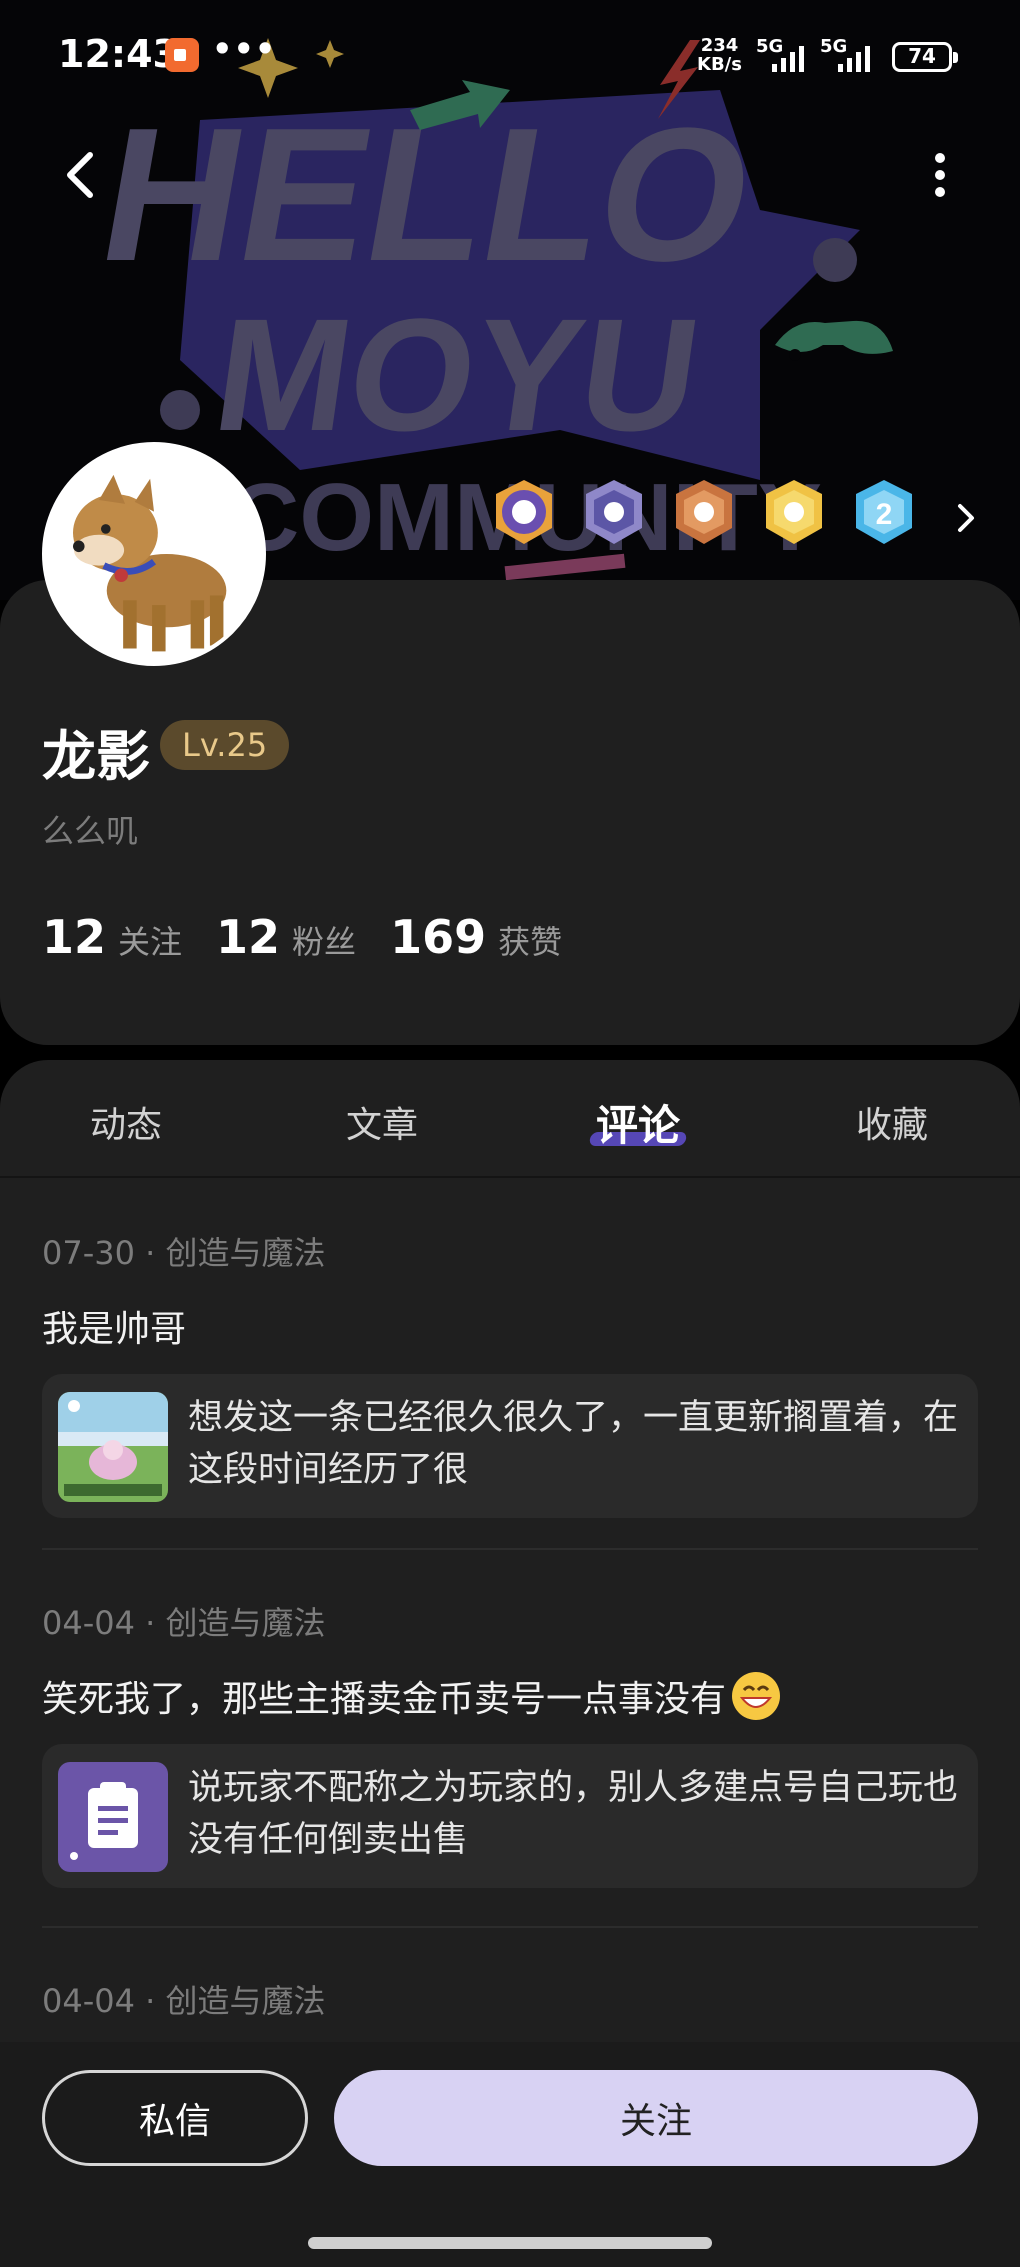 The image size is (1020, 2267). What do you see at coordinates (756, 1696) in the screenshot?
I see `grinning-emoji-icon` at bounding box center [756, 1696].